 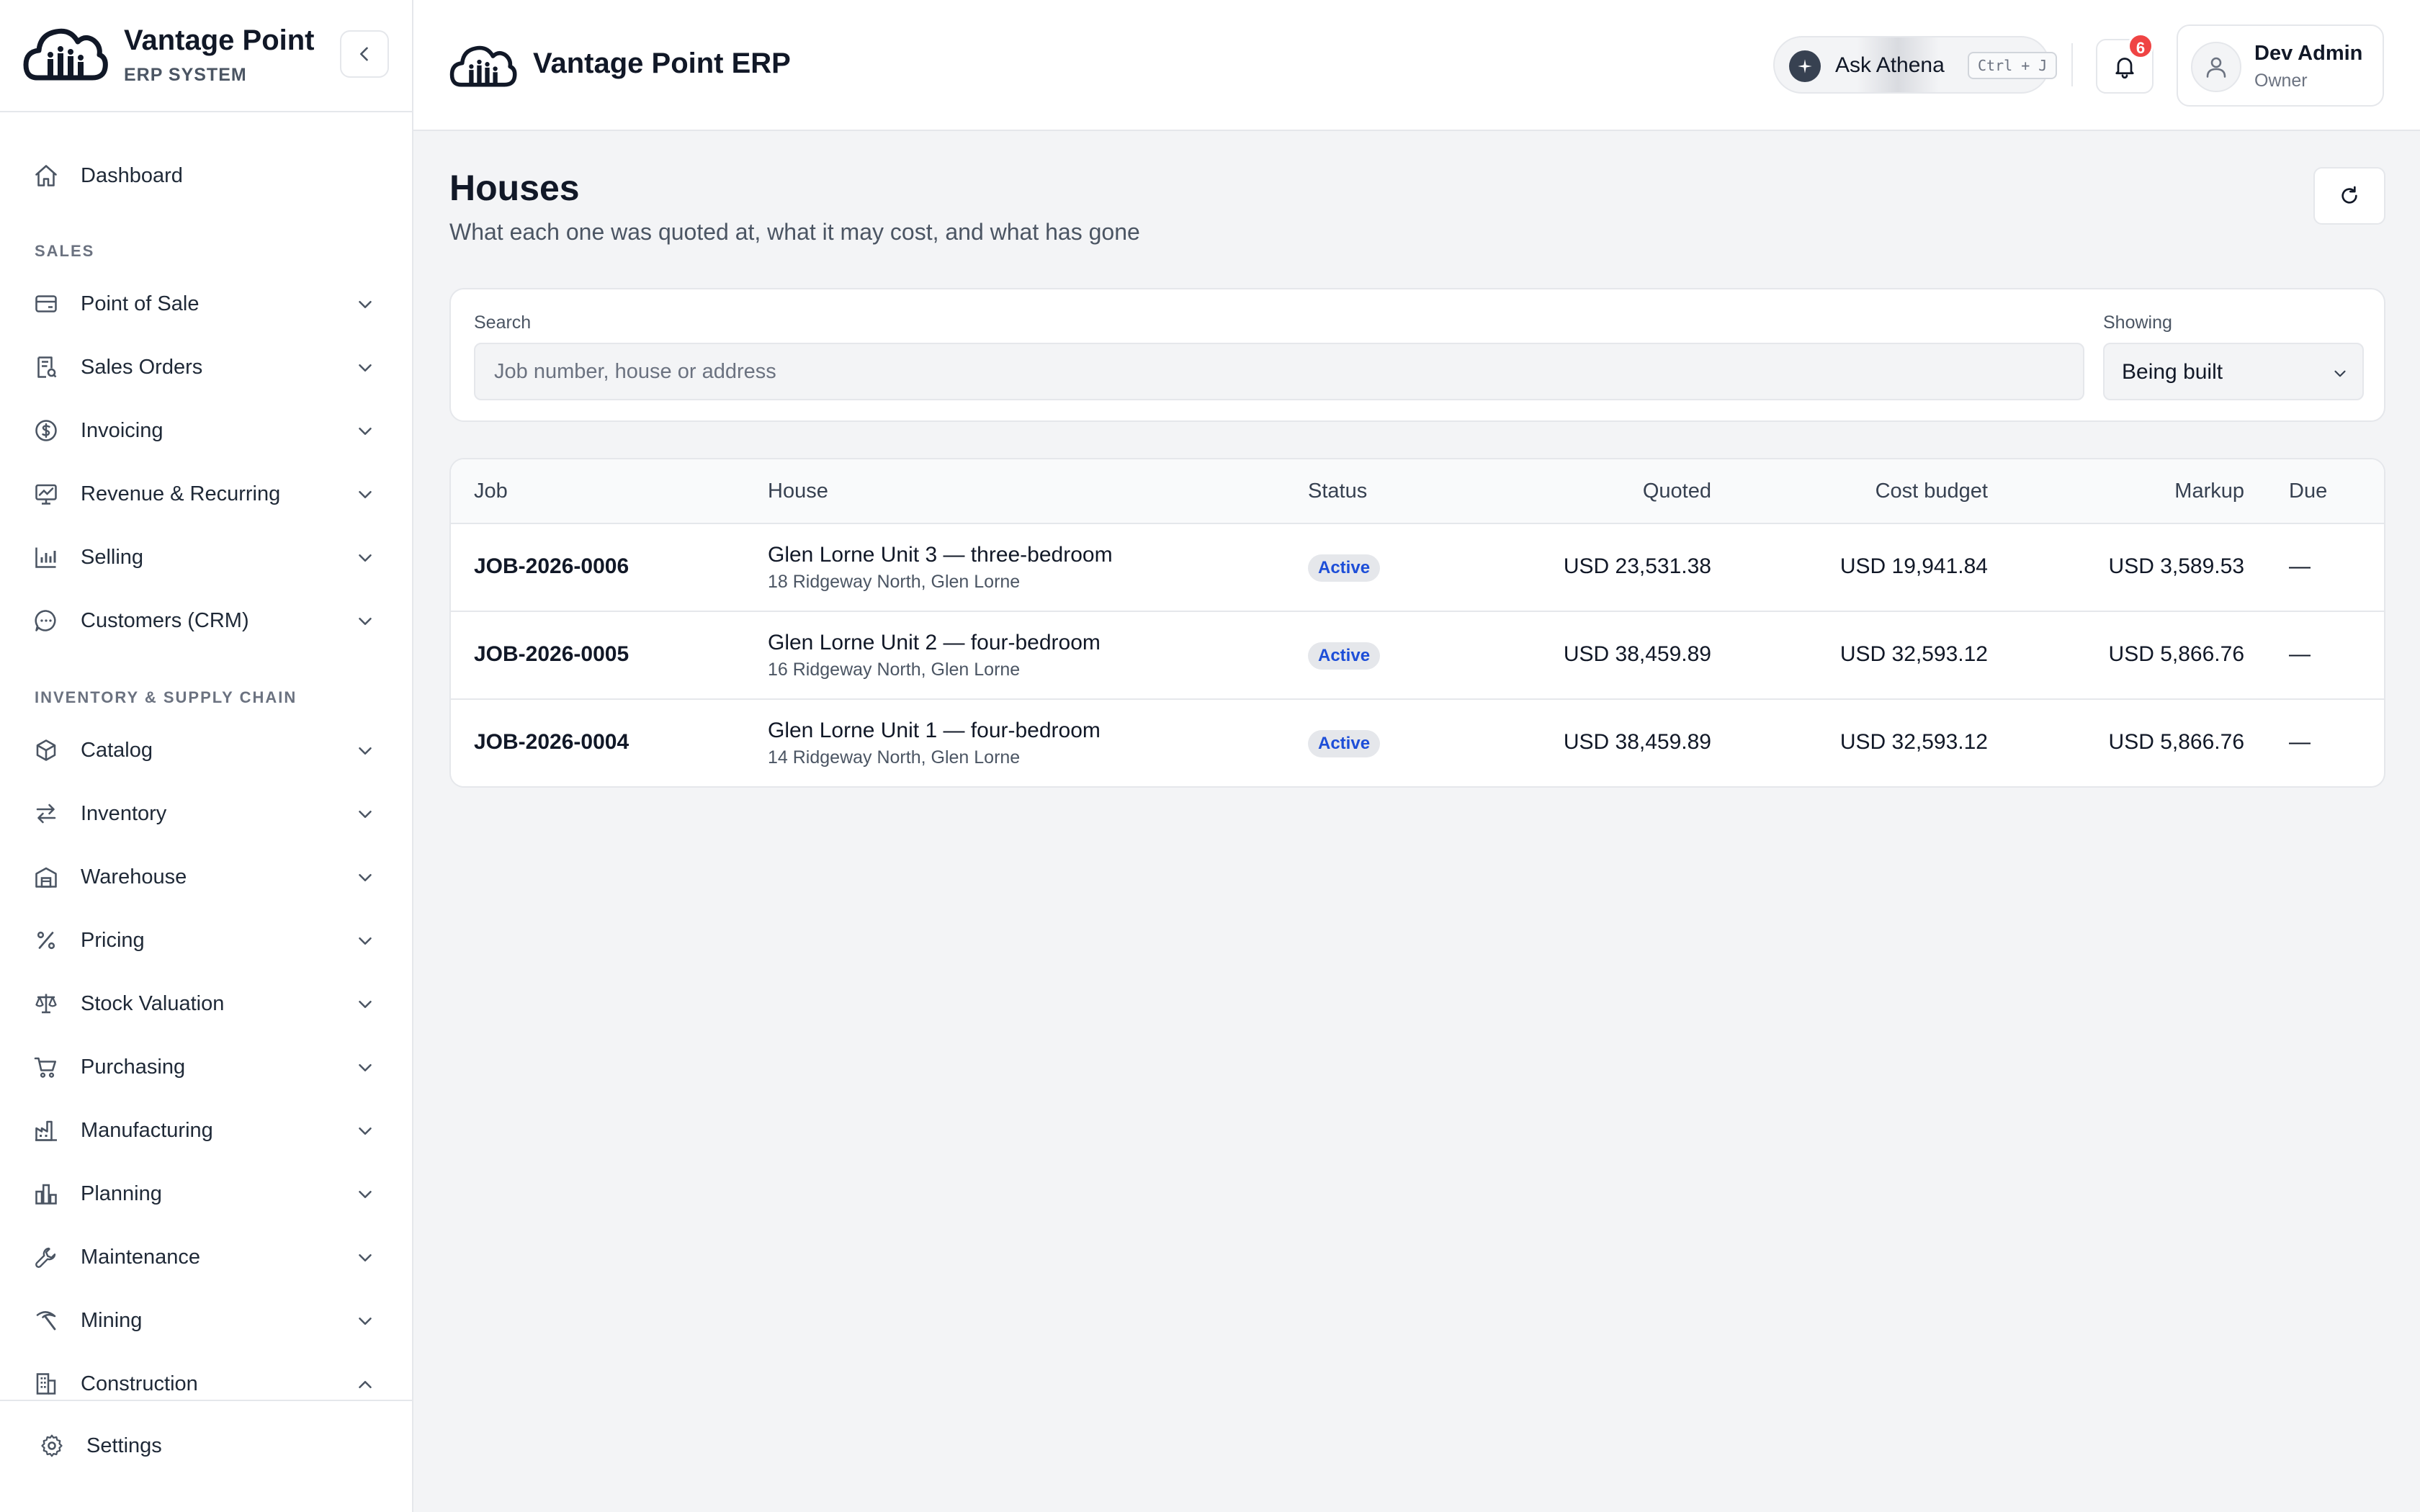 What do you see at coordinates (46, 1384) in the screenshot?
I see `building-icon` at bounding box center [46, 1384].